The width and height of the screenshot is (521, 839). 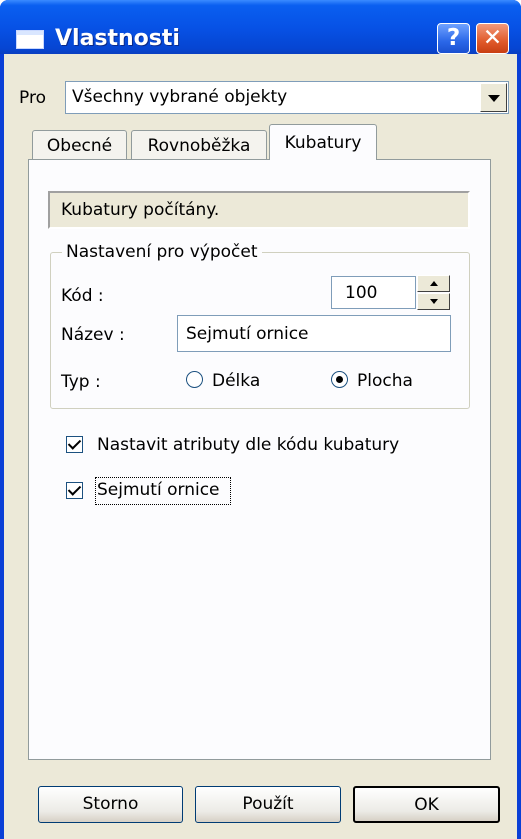 I want to click on apply-button: Použít, so click(x=268, y=804).